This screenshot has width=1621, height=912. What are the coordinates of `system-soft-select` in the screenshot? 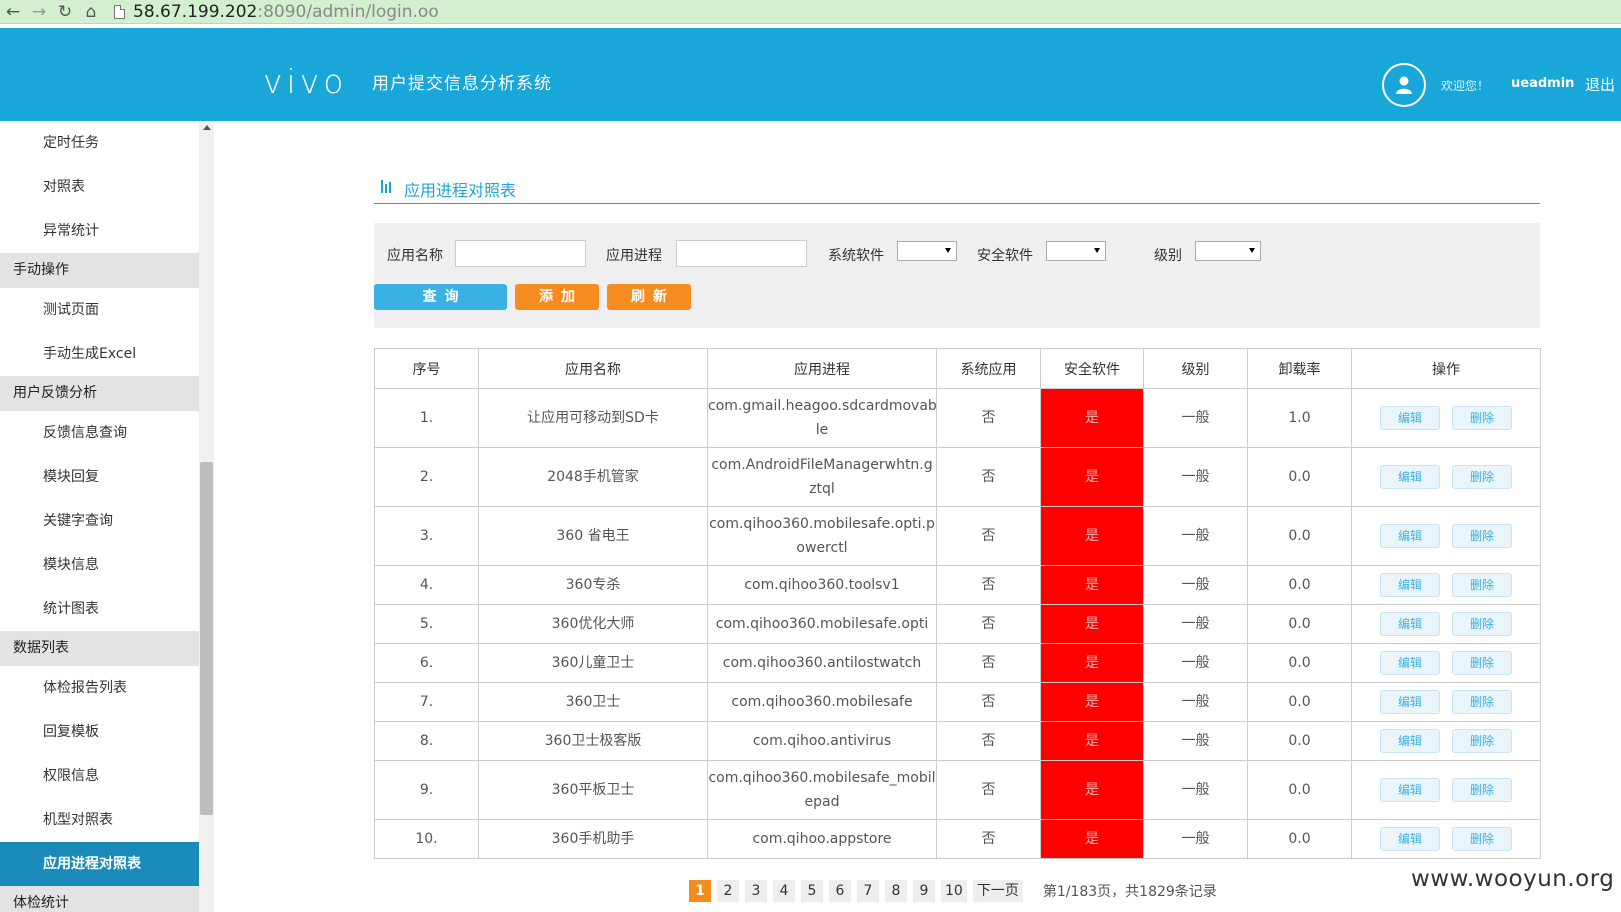 It's located at (927, 251).